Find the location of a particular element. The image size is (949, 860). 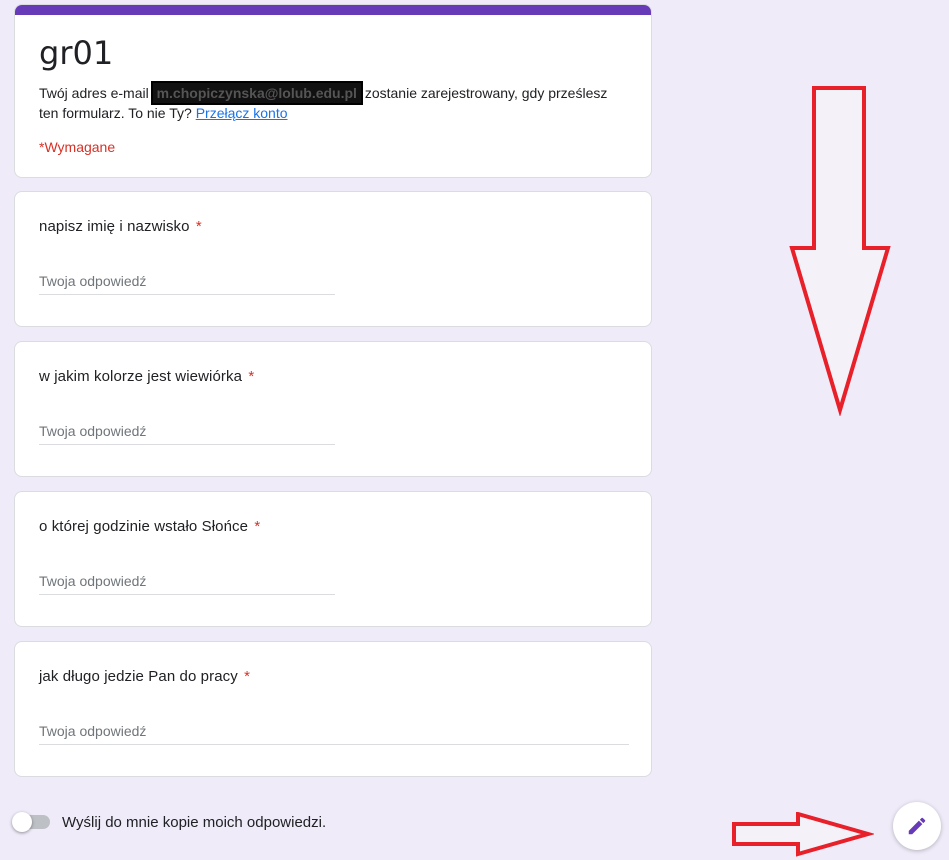

answer-input-squirrel-color is located at coordinates (187, 431).